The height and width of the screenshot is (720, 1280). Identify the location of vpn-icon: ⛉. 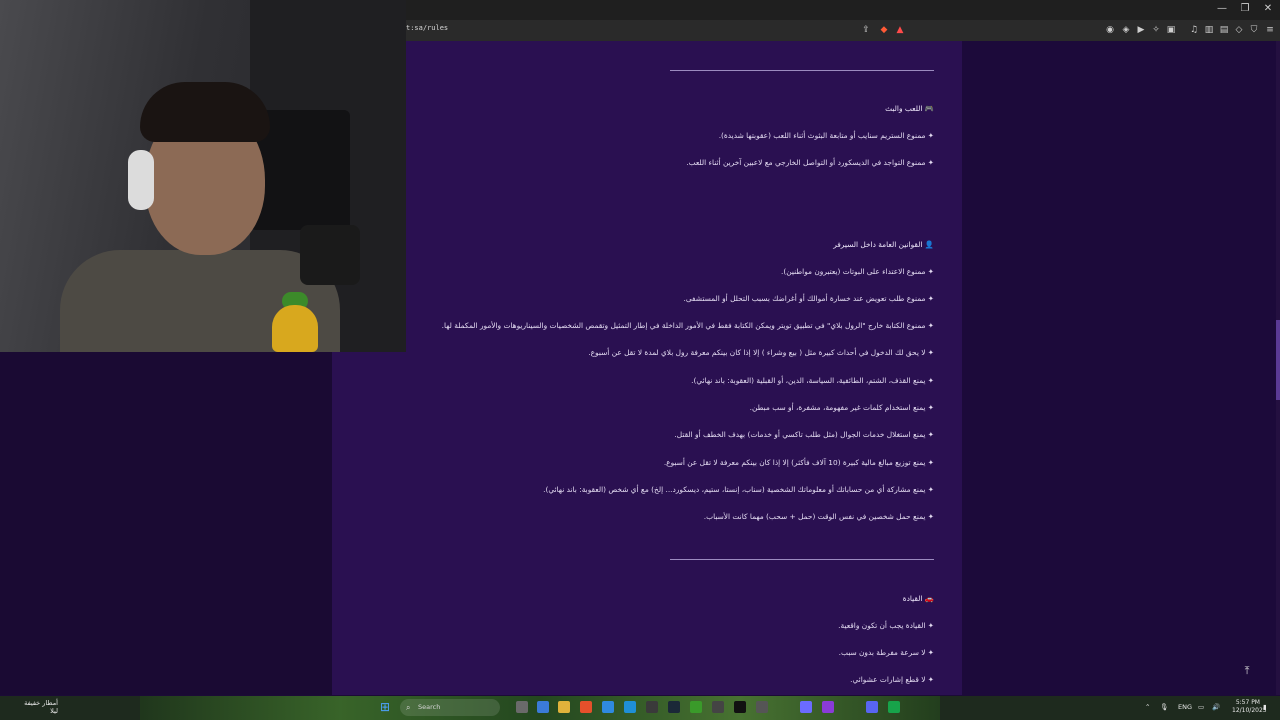
(1254, 30).